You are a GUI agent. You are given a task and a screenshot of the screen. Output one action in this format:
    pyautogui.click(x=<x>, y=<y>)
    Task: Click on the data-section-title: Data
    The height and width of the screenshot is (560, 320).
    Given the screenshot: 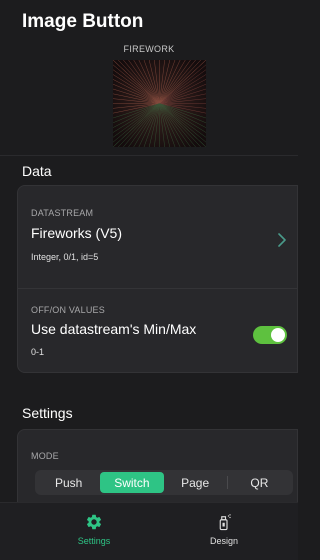 What is the action you would take?
    pyautogui.click(x=37, y=171)
    